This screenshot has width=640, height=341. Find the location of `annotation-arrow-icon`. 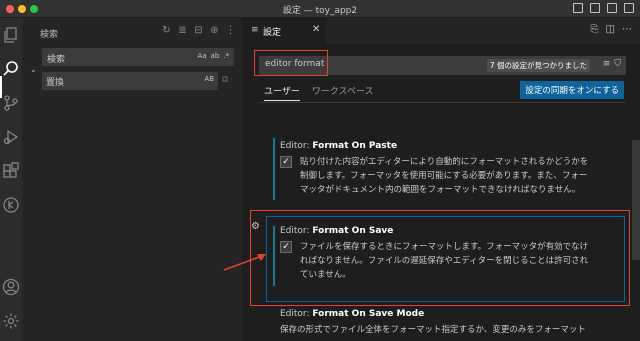

annotation-arrow-icon is located at coordinates (244, 262).